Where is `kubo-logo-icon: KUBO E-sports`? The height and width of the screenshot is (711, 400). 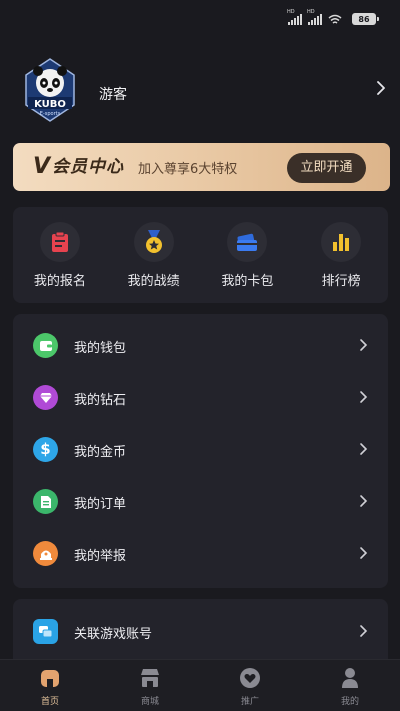 kubo-logo-icon: KUBO E-sports is located at coordinates (50, 90).